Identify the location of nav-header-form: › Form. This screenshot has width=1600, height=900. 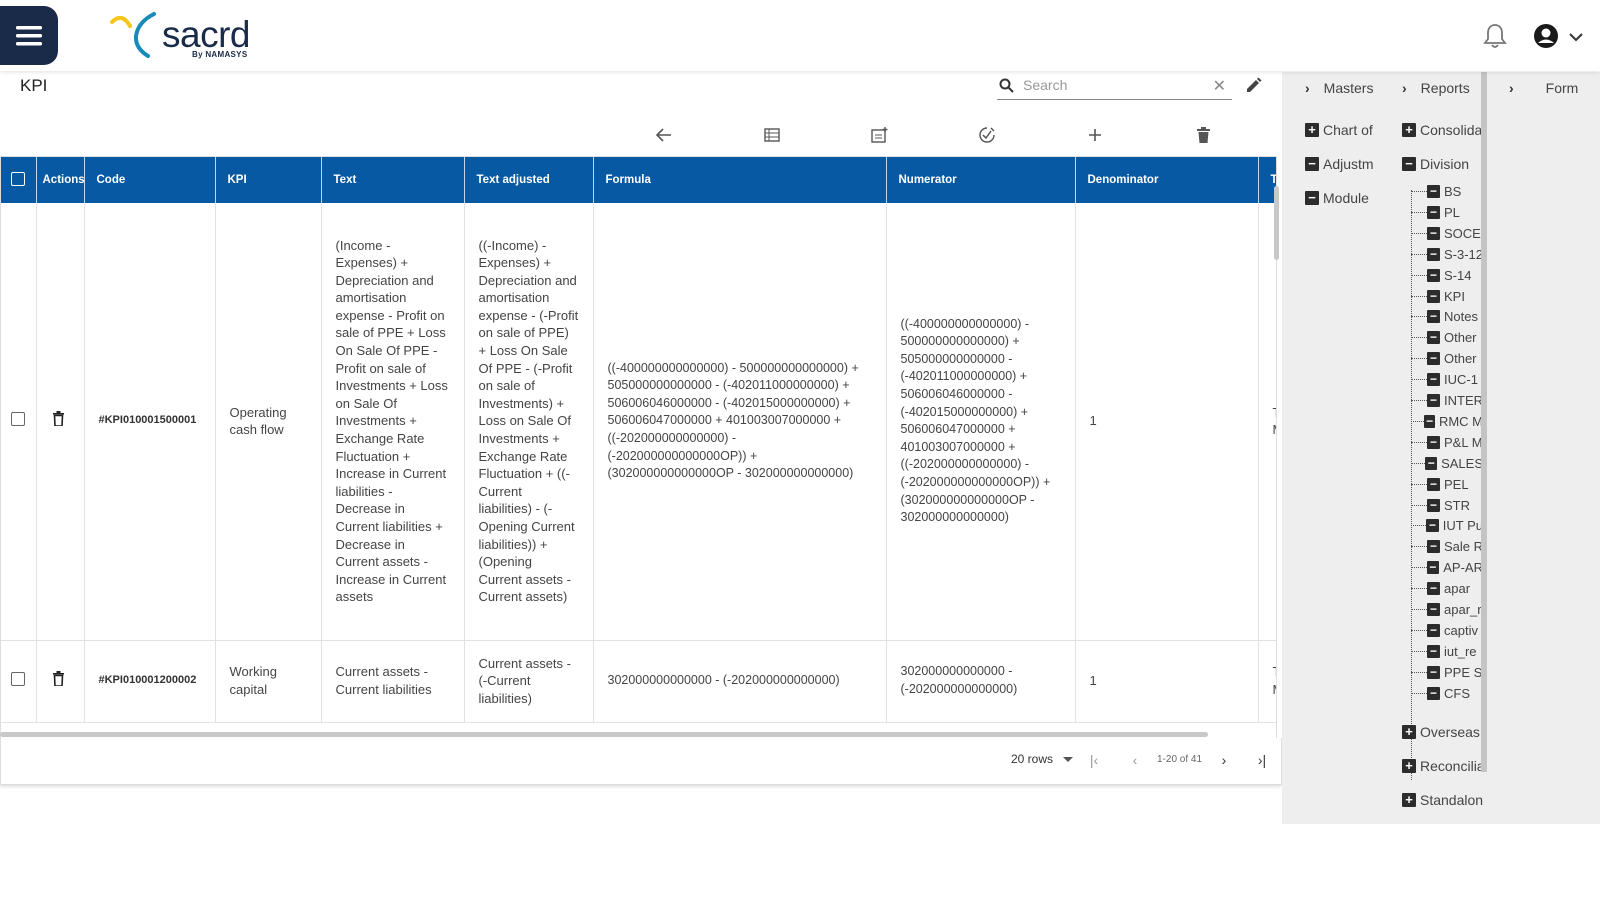
(1543, 88).